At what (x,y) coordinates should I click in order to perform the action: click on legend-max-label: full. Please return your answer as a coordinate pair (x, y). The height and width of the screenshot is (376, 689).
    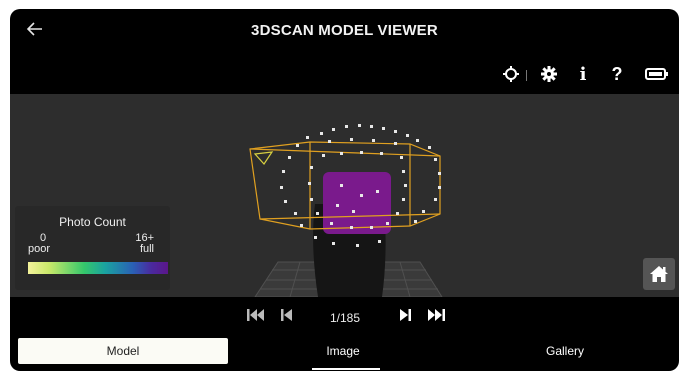
    Looking at the image, I should click on (146, 249).